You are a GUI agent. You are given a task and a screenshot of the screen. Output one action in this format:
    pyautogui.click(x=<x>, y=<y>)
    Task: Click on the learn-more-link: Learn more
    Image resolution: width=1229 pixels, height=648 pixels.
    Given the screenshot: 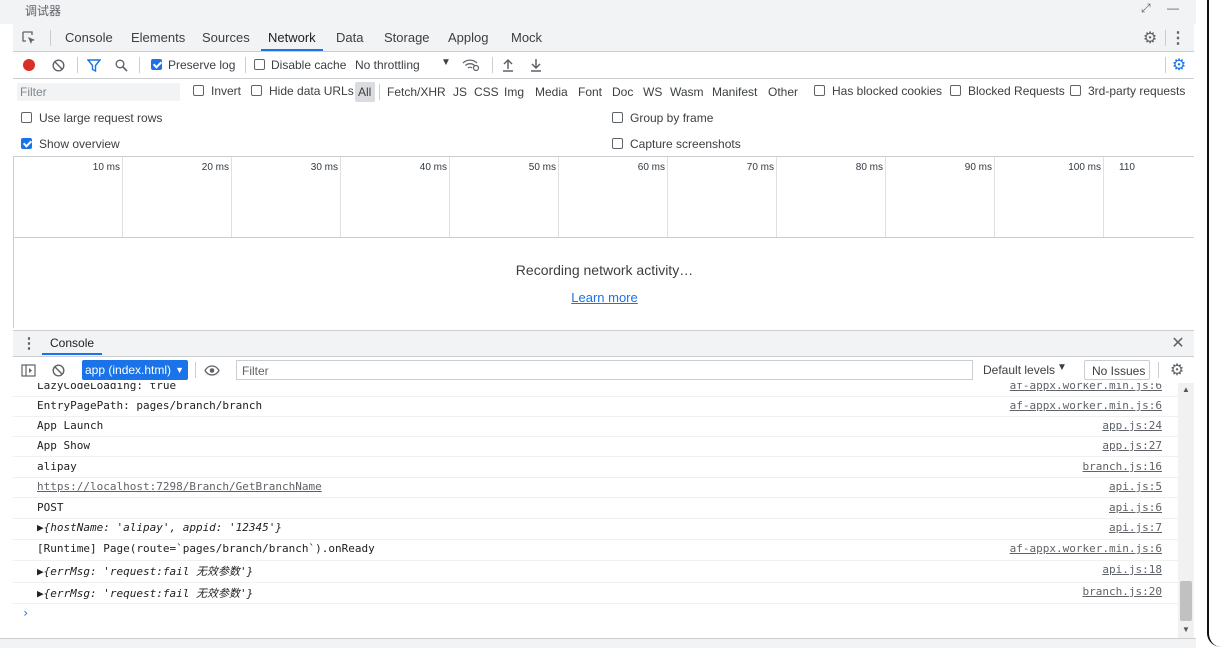 What is the action you would take?
    pyautogui.click(x=604, y=297)
    